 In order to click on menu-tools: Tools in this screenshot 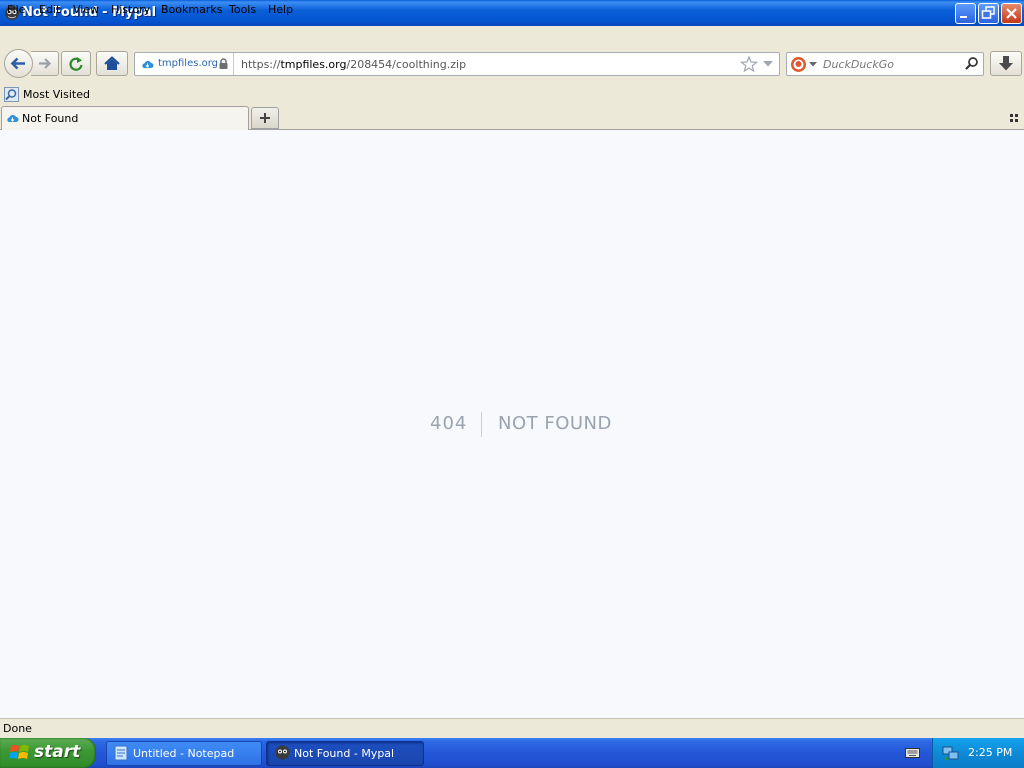, I will do `click(242, 9)`.